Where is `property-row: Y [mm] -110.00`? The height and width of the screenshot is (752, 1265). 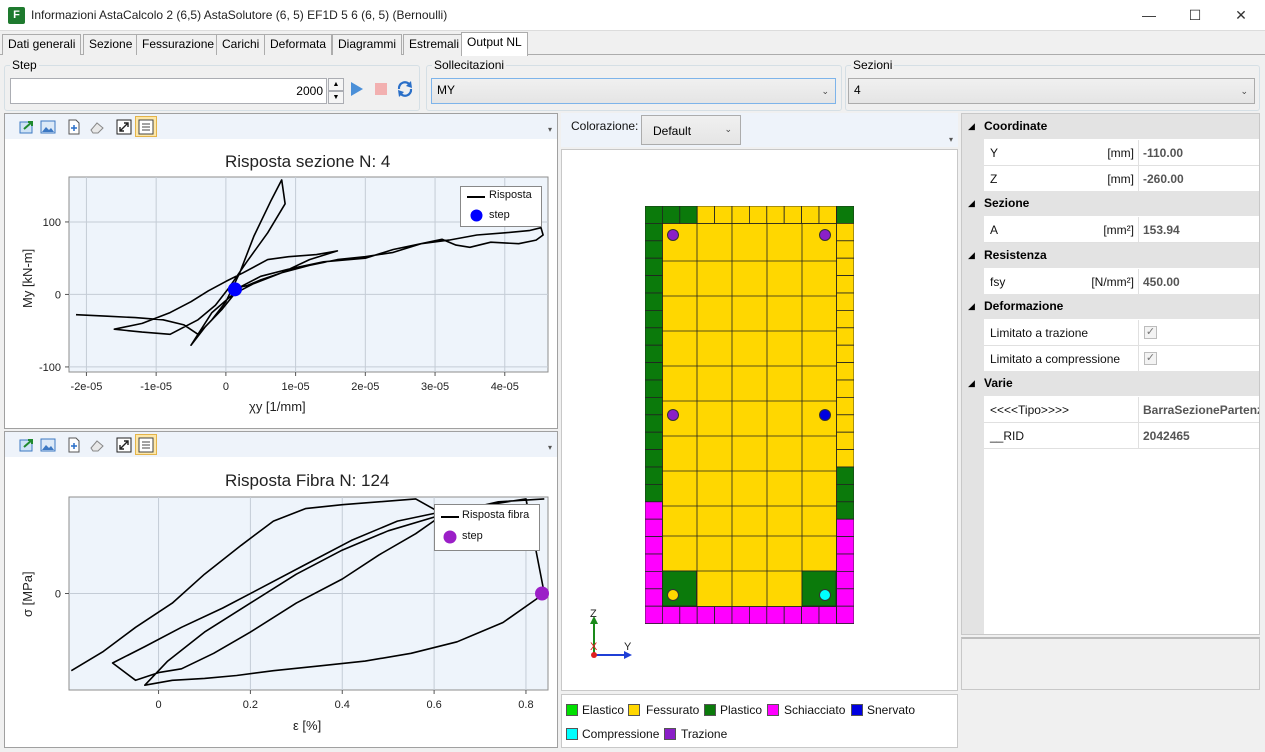 property-row: Y [mm] -110.00 is located at coordinates (1121, 153).